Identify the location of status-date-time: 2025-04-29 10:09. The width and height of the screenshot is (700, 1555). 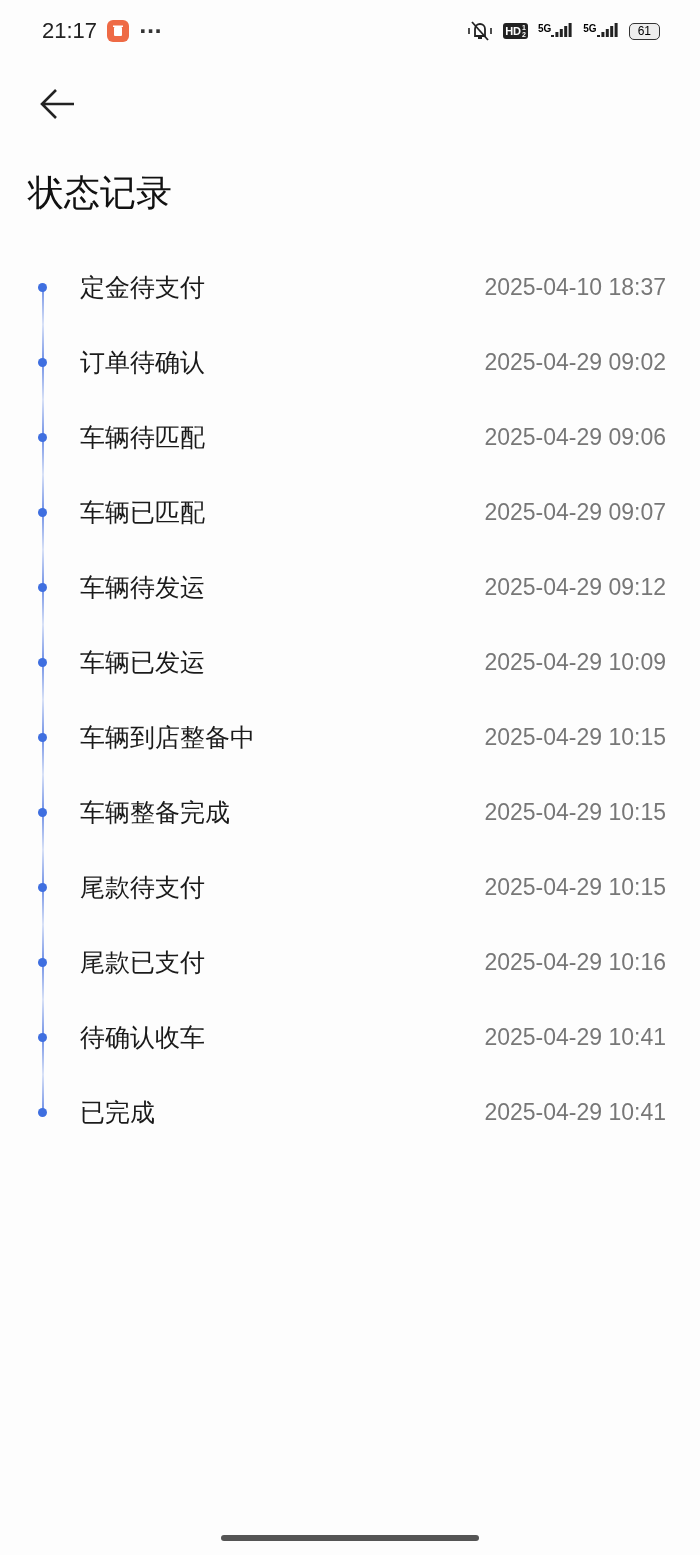
(575, 662).